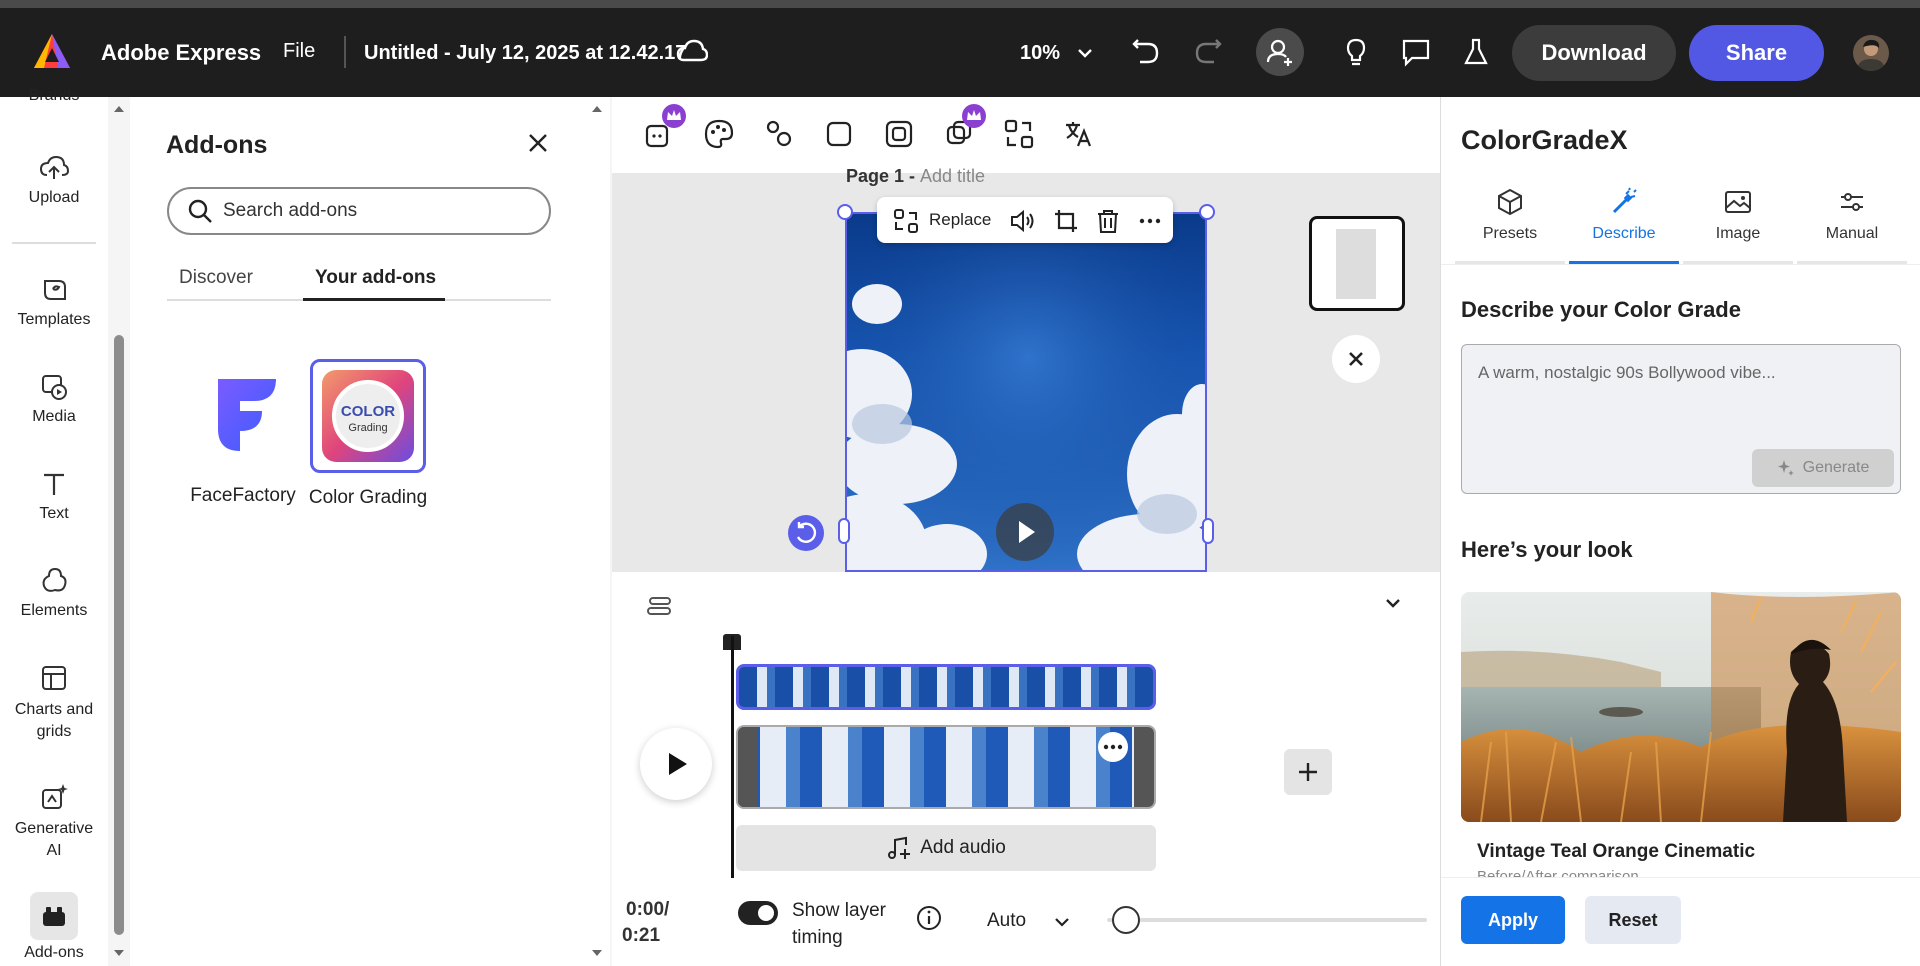  I want to click on avatar, so click(1871, 53).